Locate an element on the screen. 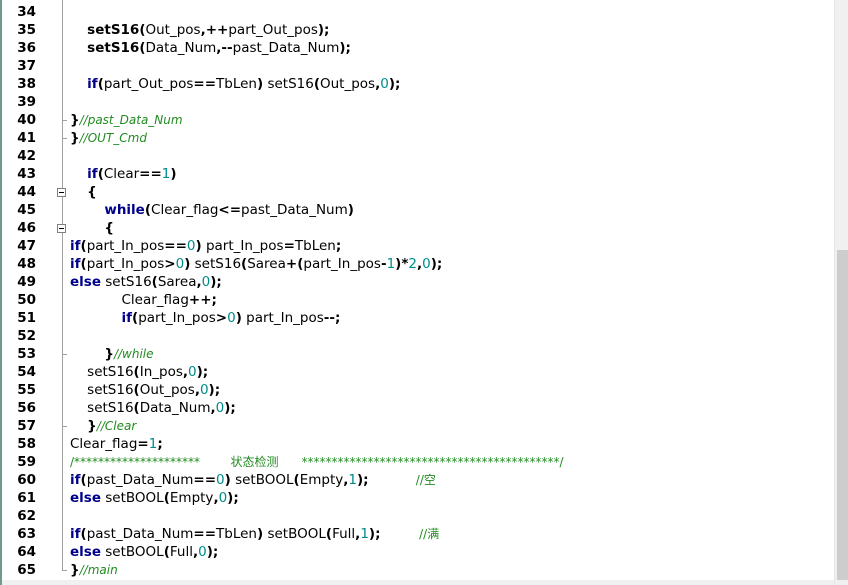 The image size is (848, 585). code-text: Clear_flag=1; is located at coordinates (116, 444).